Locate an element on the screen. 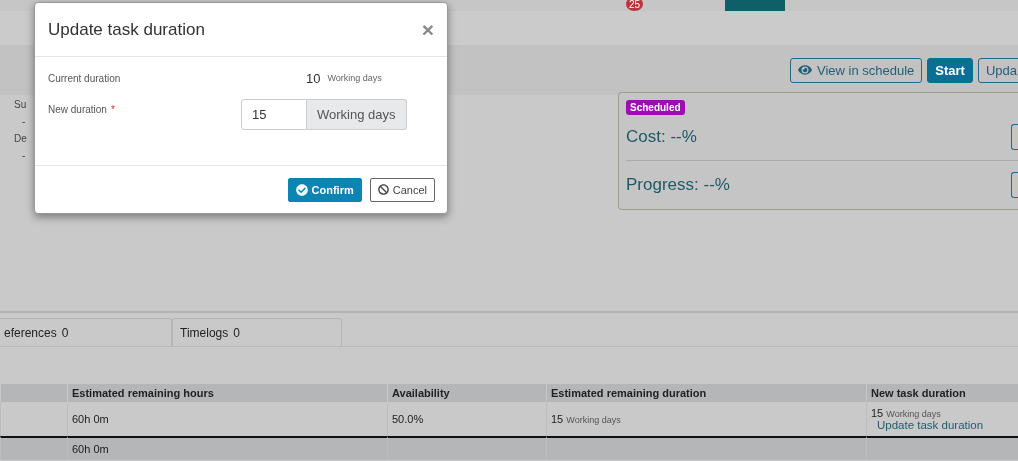 The width and height of the screenshot is (1018, 461). toolbar-button: View in schedule is located at coordinates (856, 70).